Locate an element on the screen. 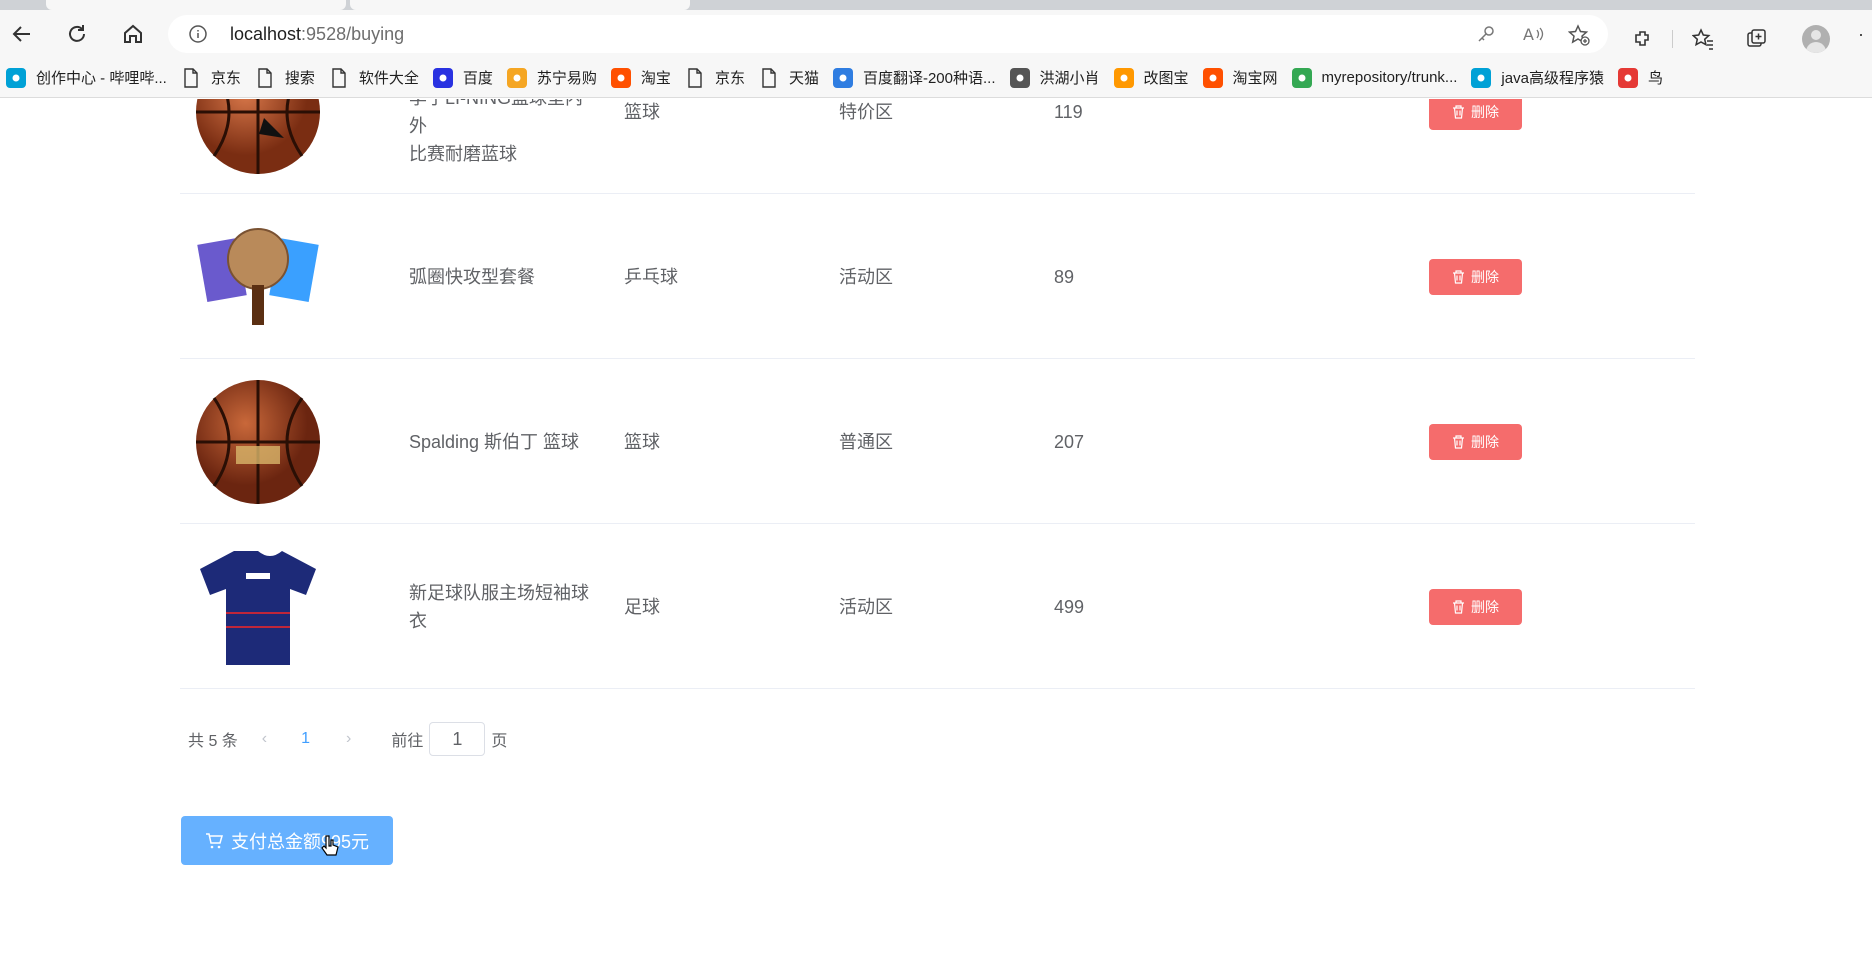 Image resolution: width=1872 pixels, height=964 pixels. bookmark-item: java高级程序猿 is located at coordinates (1537, 77).